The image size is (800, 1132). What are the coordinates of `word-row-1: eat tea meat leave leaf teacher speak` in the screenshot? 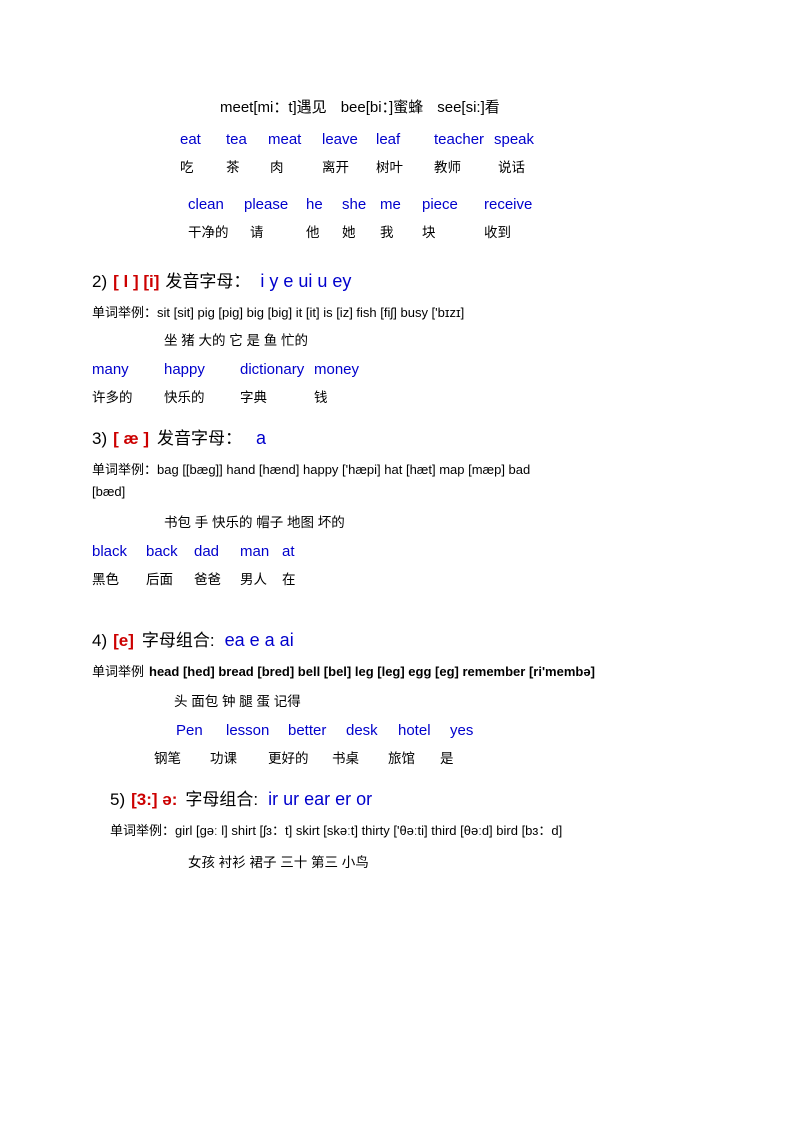 It's located at (446, 139).